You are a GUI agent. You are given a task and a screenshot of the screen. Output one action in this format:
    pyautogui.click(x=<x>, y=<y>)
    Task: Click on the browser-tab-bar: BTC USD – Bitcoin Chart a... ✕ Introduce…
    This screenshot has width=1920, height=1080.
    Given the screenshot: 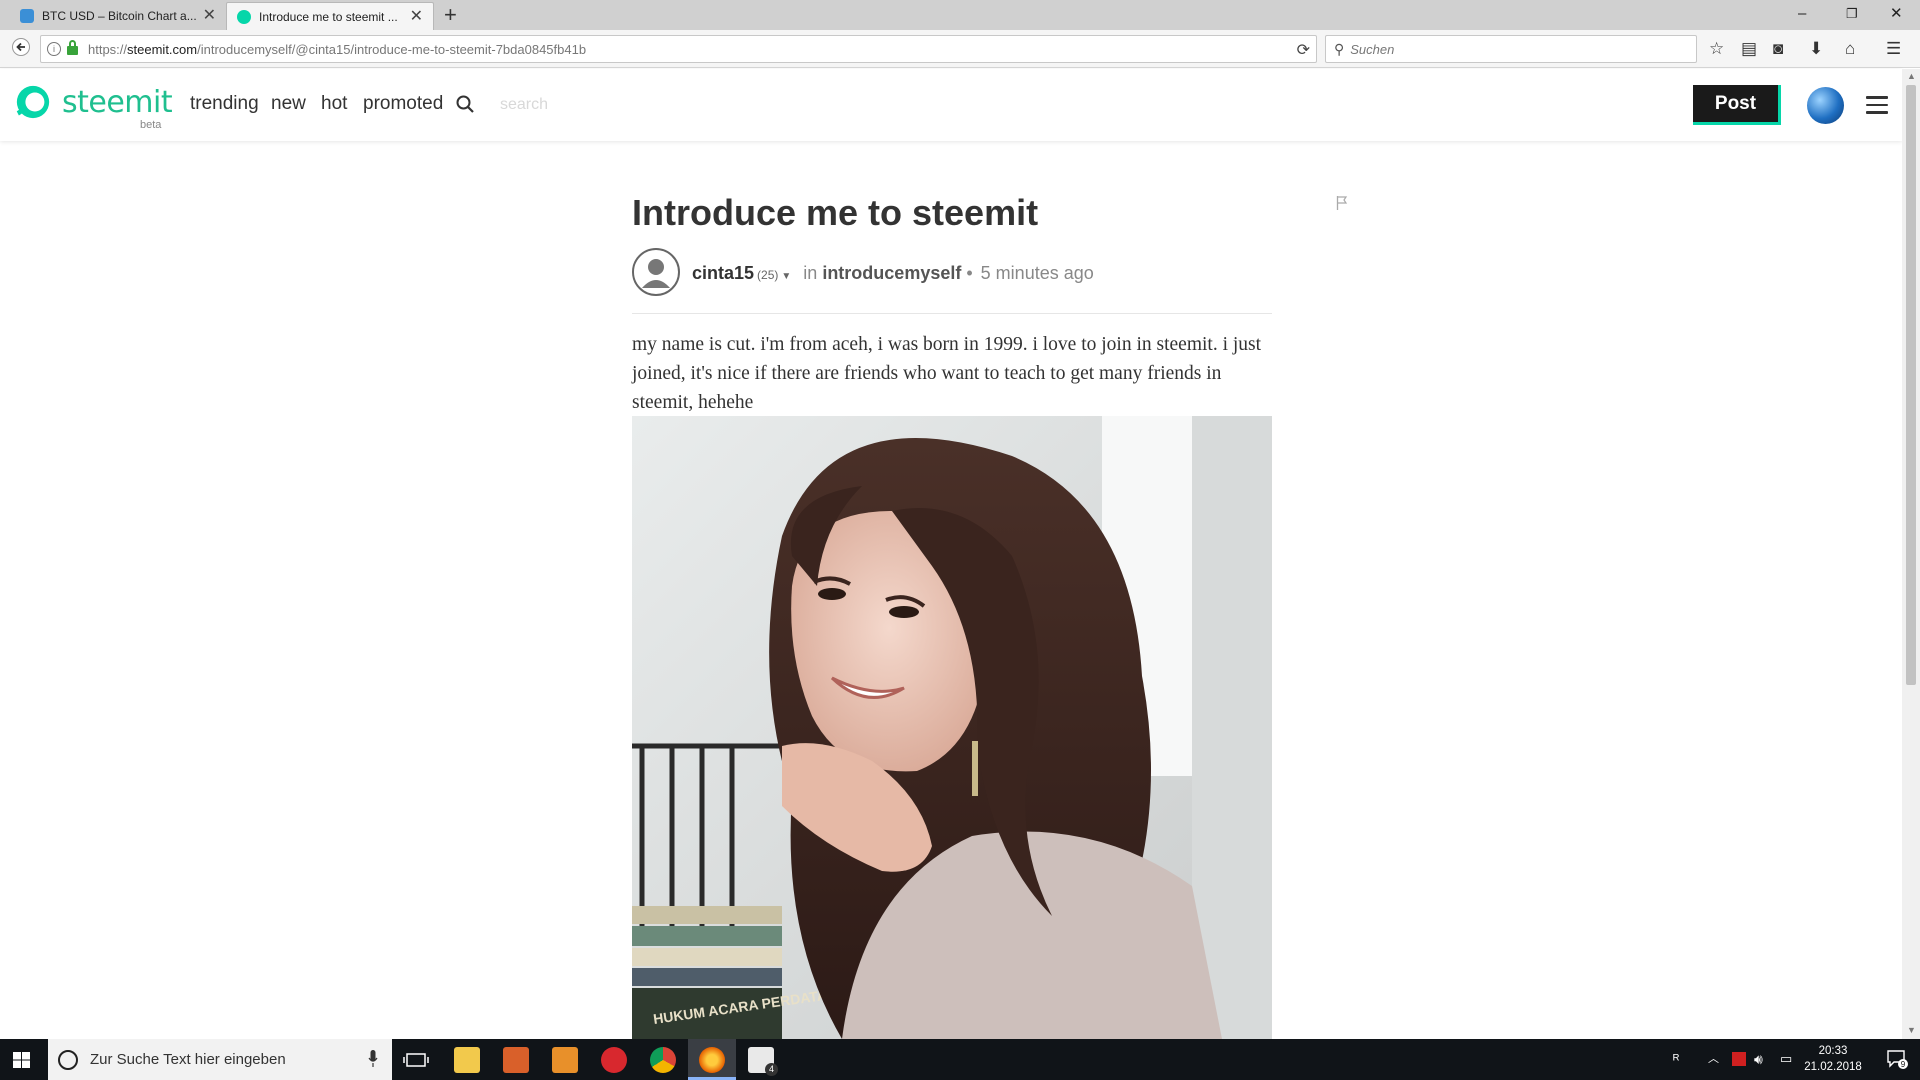 What is the action you would take?
    pyautogui.click(x=960, y=15)
    